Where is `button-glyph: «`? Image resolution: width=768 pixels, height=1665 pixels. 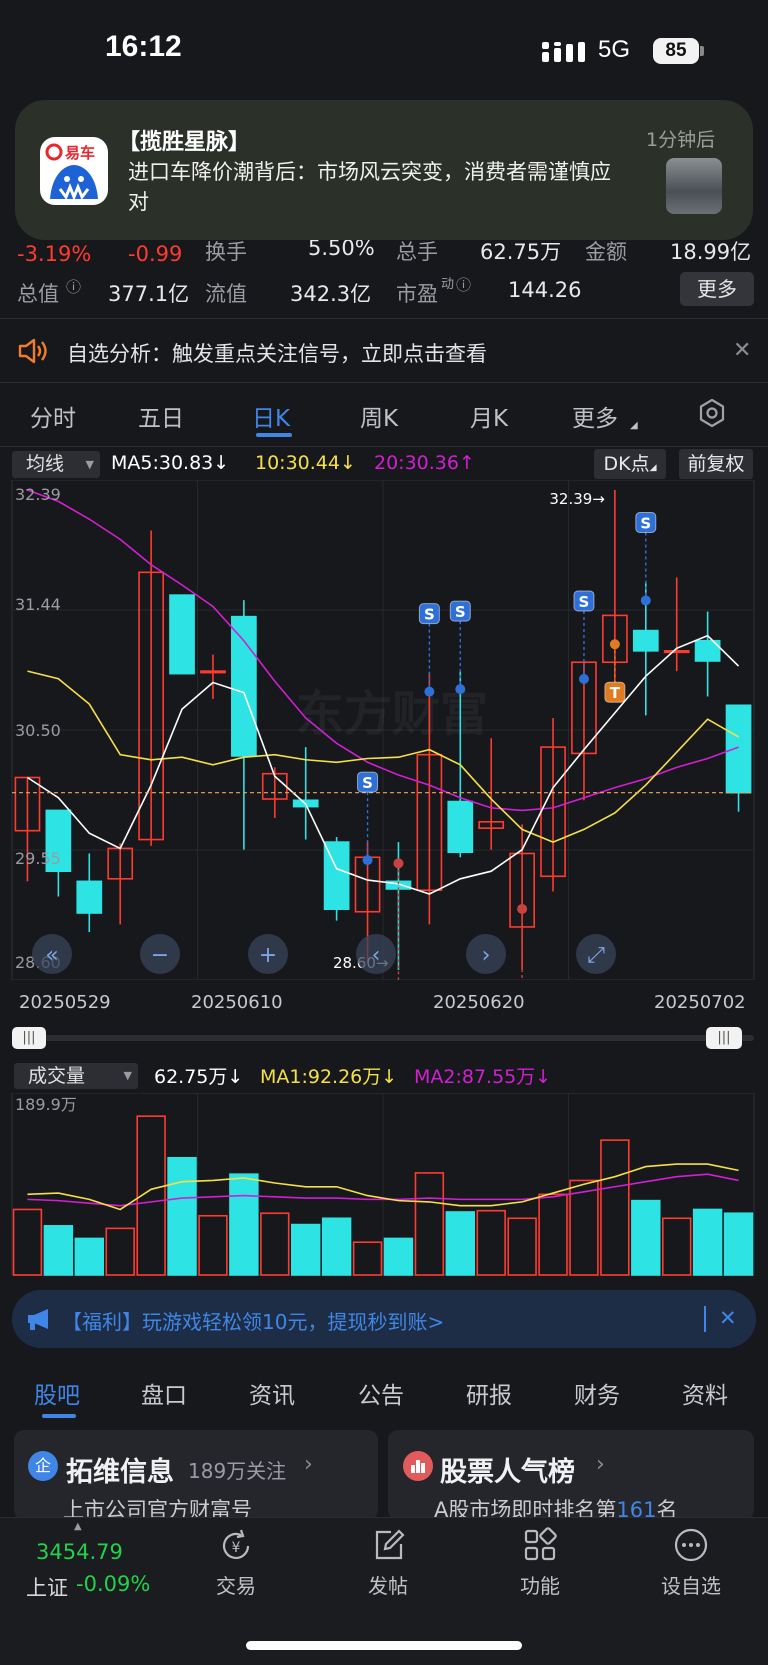 button-glyph: « is located at coordinates (51, 955).